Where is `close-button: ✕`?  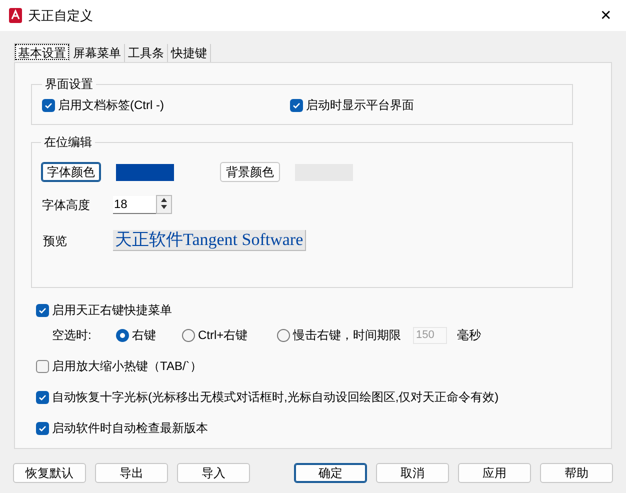 close-button: ✕ is located at coordinates (606, 15).